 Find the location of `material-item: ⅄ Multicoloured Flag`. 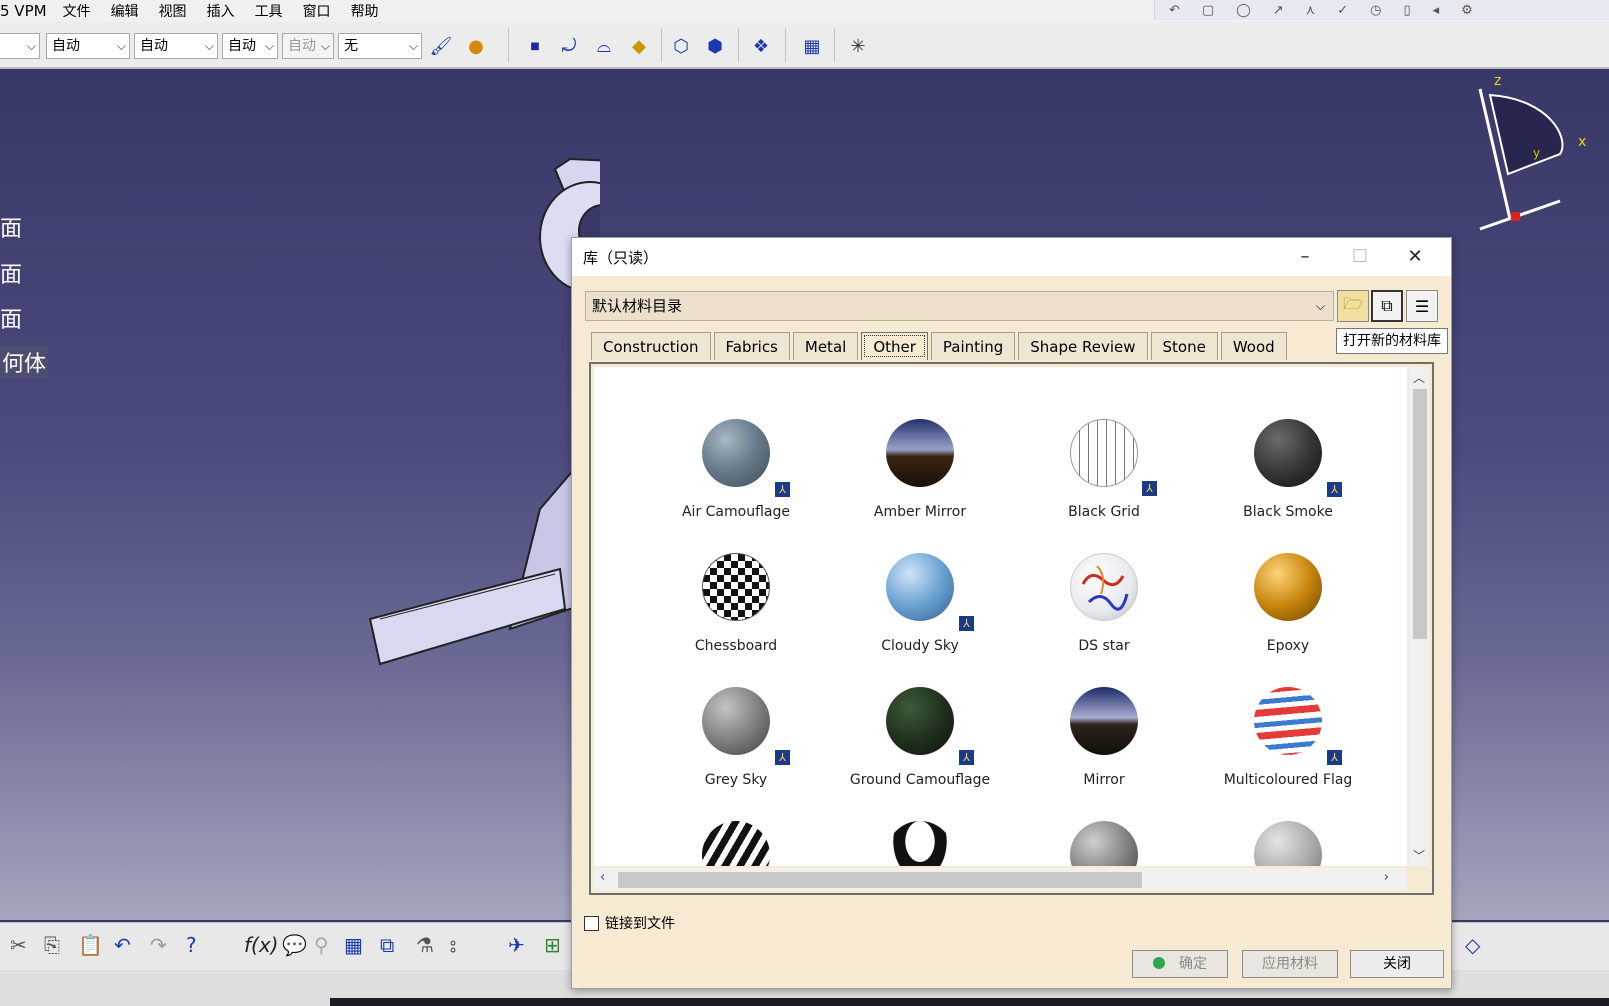

material-item: ⅄ Multicoloured Flag is located at coordinates (1288, 737).